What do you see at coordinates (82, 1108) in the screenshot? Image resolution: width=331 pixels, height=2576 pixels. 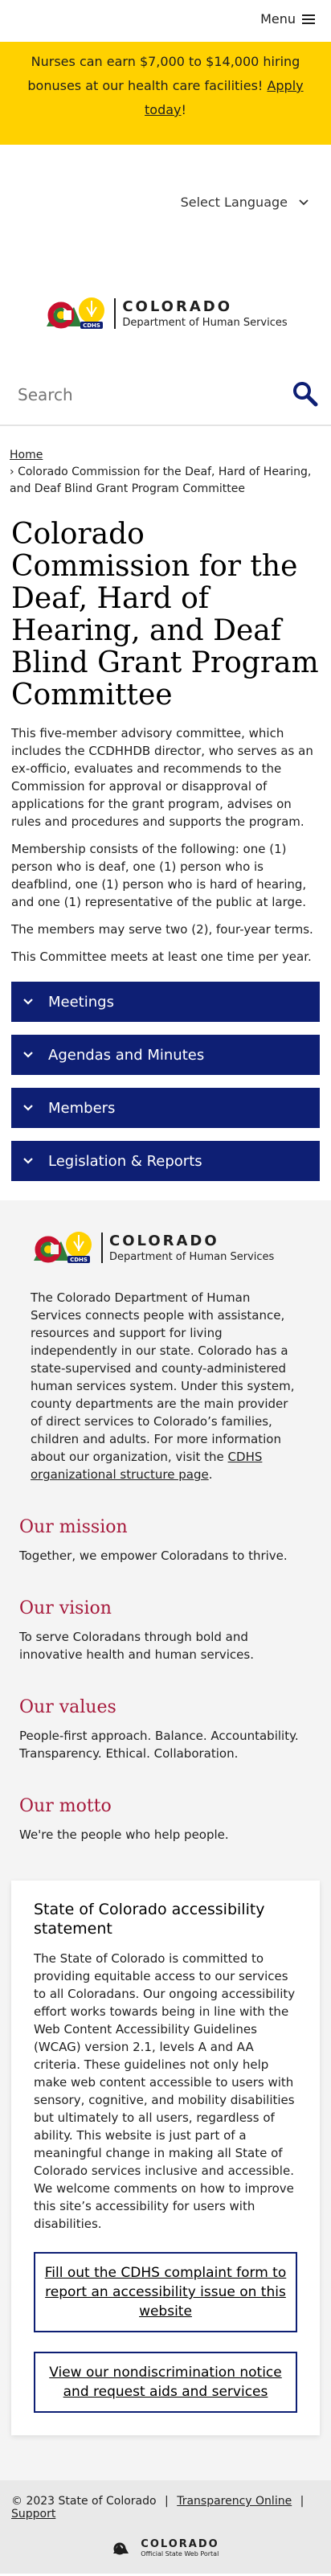 I see `accordion-label: Members` at bounding box center [82, 1108].